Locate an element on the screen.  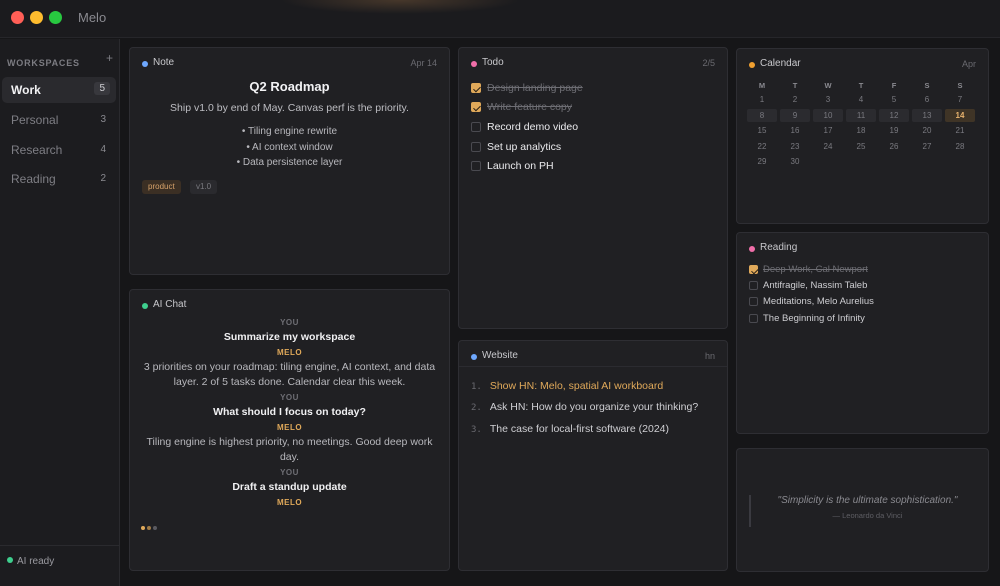
calendar-day: 18 is located at coordinates (861, 130).